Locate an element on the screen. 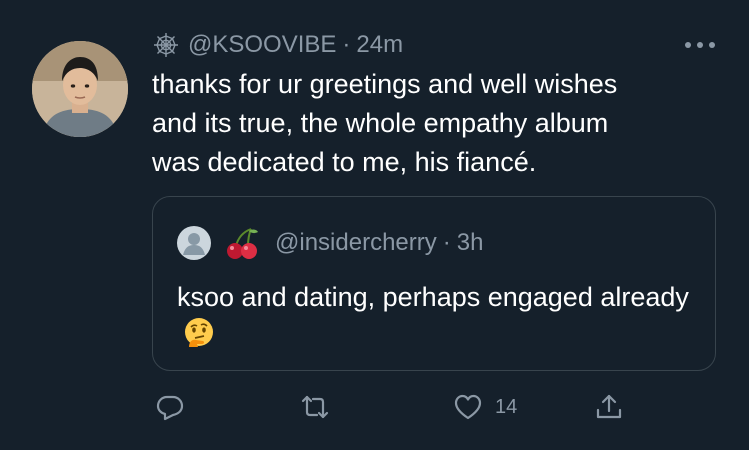 The width and height of the screenshot is (749, 450). share-button is located at coordinates (609, 407).